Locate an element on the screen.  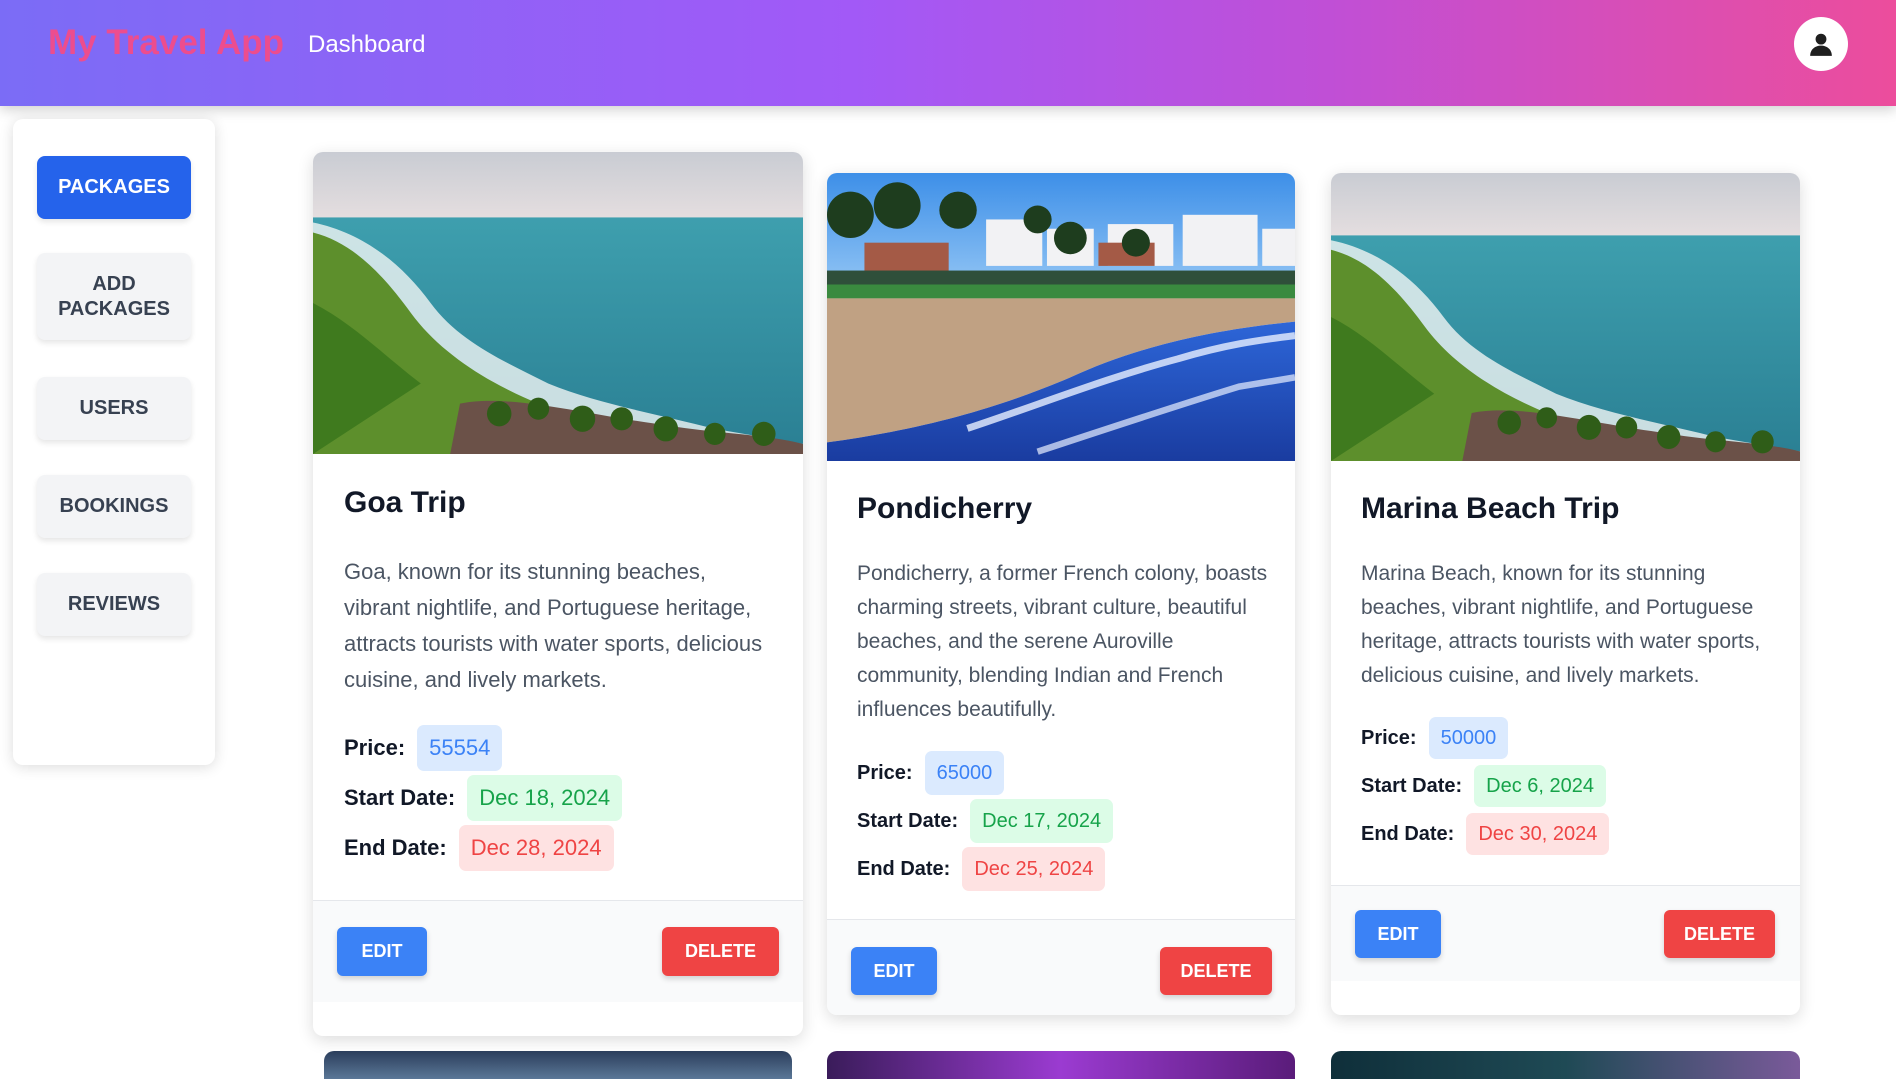
sidebar-item-reviews: REVIEWS is located at coordinates (114, 604).